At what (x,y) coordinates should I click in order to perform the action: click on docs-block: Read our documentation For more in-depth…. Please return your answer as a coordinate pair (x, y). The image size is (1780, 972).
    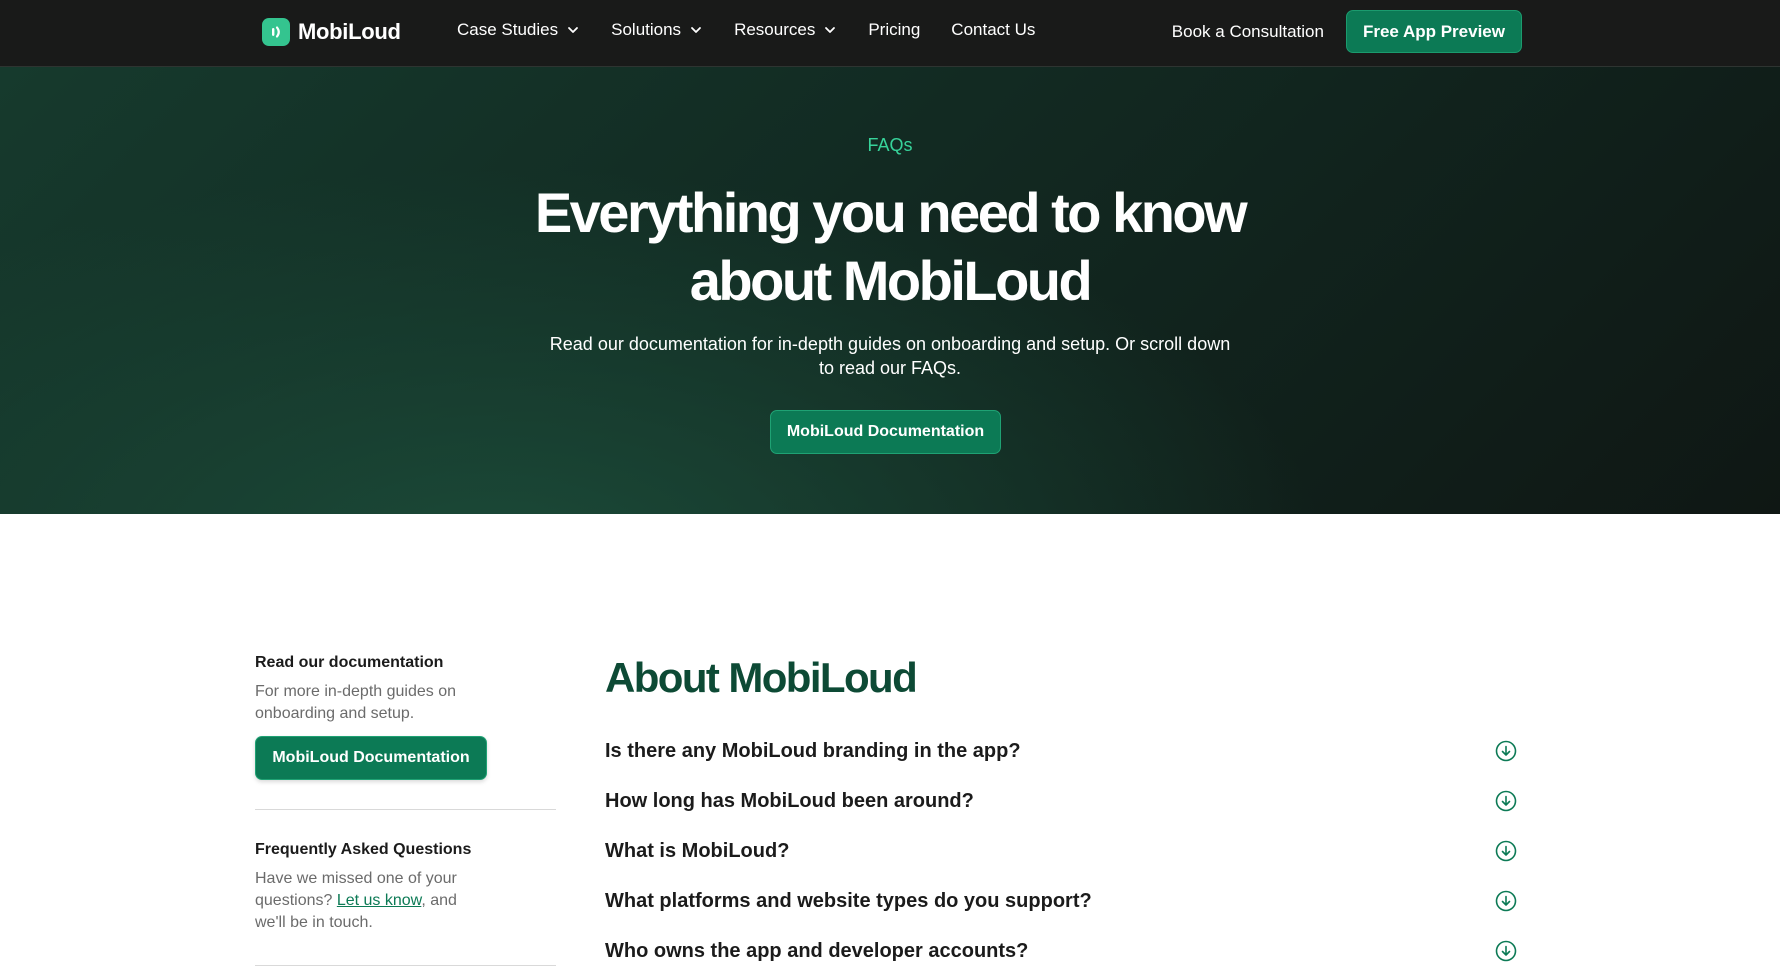
    Looking at the image, I should click on (405, 717).